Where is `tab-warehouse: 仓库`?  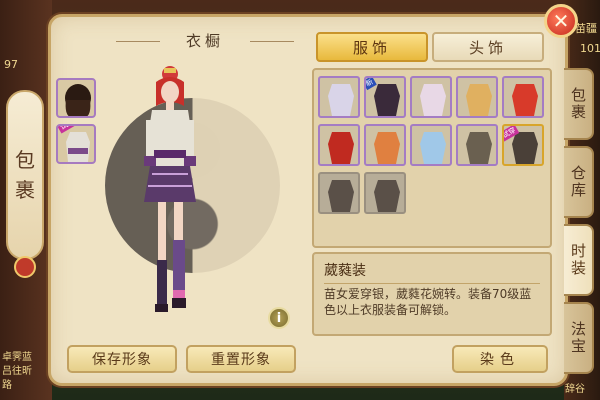
tab-warehouse: 仓库 is located at coordinates (579, 182).